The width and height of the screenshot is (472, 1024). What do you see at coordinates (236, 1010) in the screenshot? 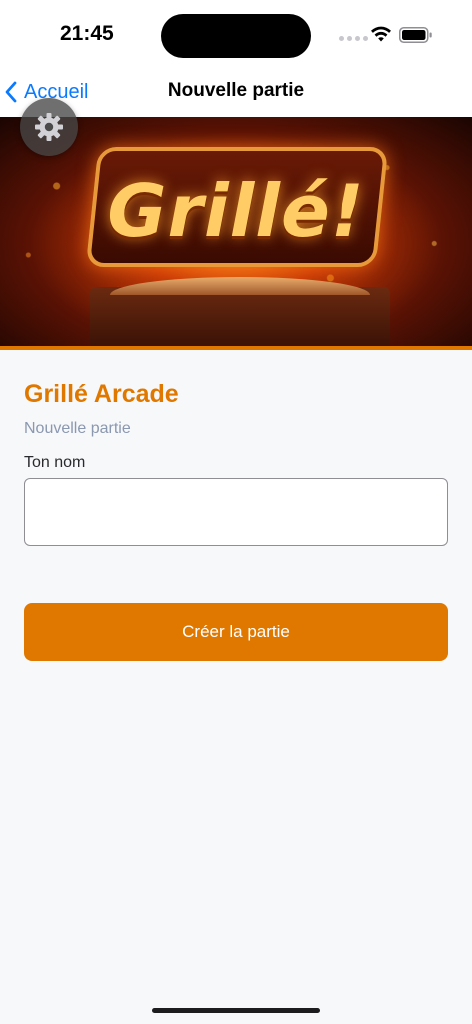
I see `home-indicator` at bounding box center [236, 1010].